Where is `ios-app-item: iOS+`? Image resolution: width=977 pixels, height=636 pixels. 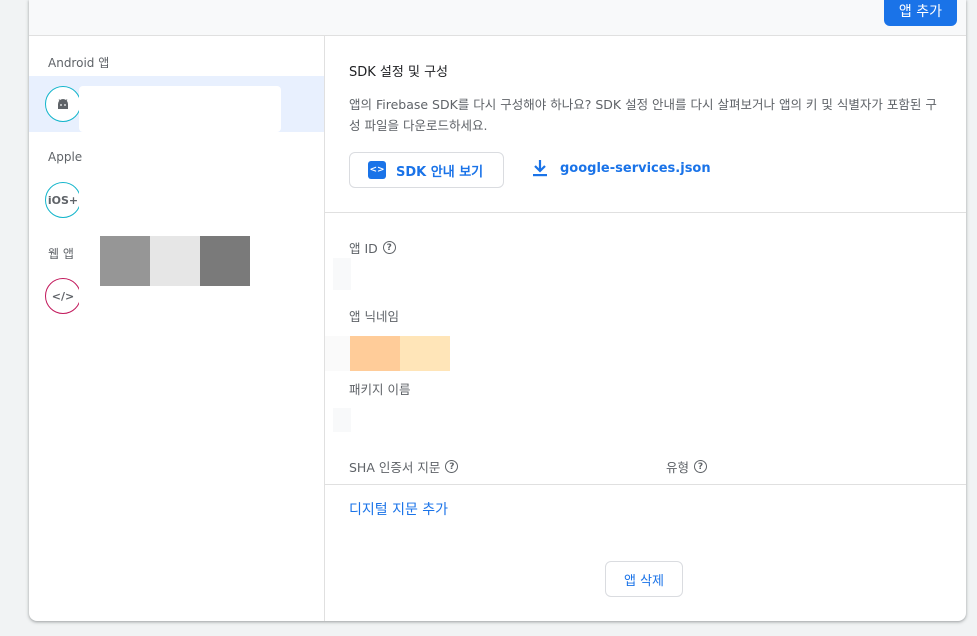 ios-app-item: iOS+ is located at coordinates (176, 200).